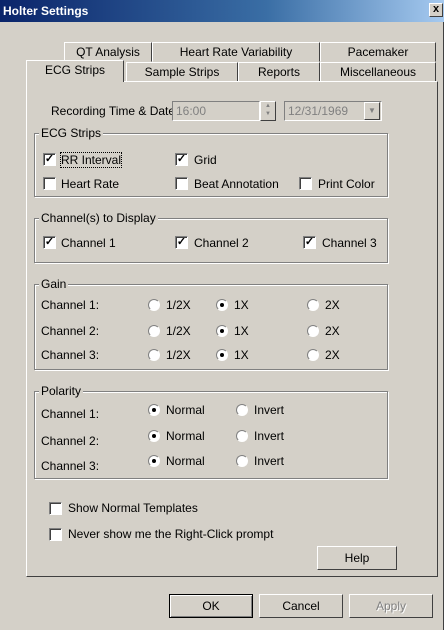  What do you see at coordinates (269, 461) in the screenshot?
I see `polarity-ch3-invert-label: Invert` at bounding box center [269, 461].